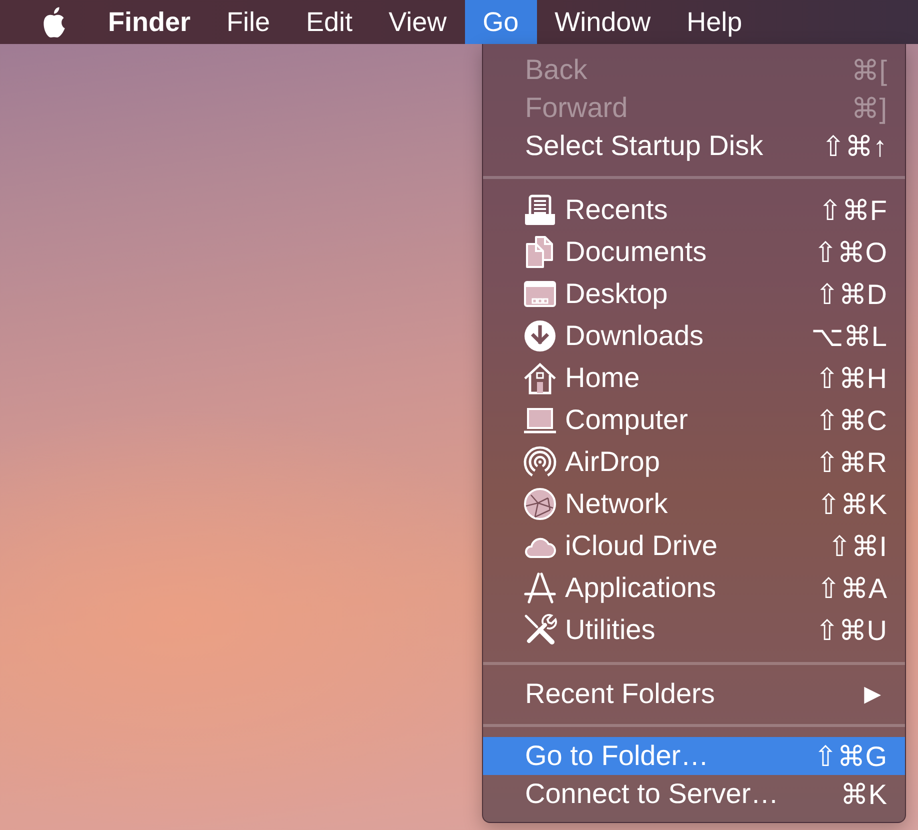 This screenshot has width=918, height=830. Describe the element at coordinates (694, 504) in the screenshot. I see `menu-item: Network ⇧⌘K` at that location.